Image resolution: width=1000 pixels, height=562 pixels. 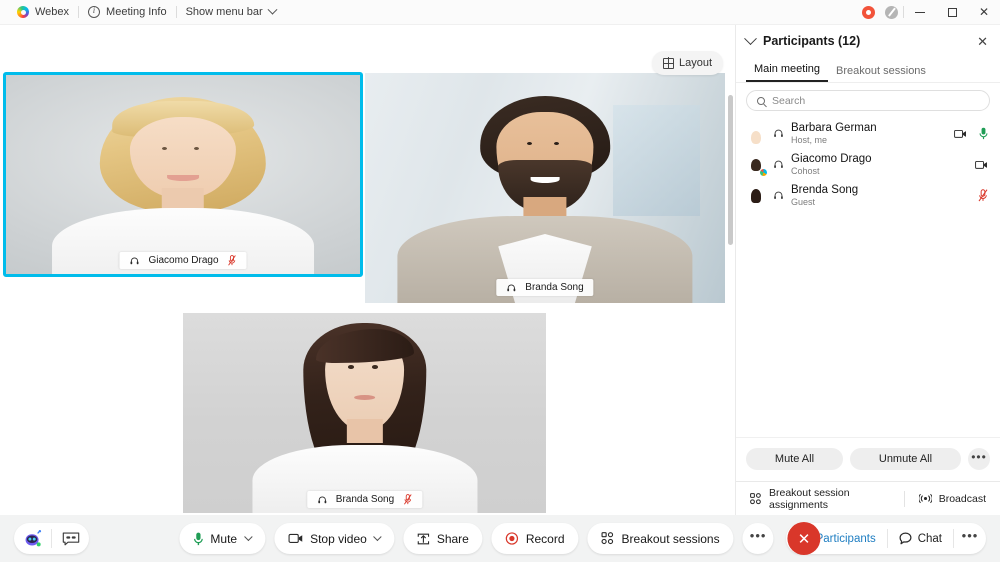 What do you see at coordinates (660, 538) in the screenshot?
I see `breakout-sessions-button: Breakout sessions` at bounding box center [660, 538].